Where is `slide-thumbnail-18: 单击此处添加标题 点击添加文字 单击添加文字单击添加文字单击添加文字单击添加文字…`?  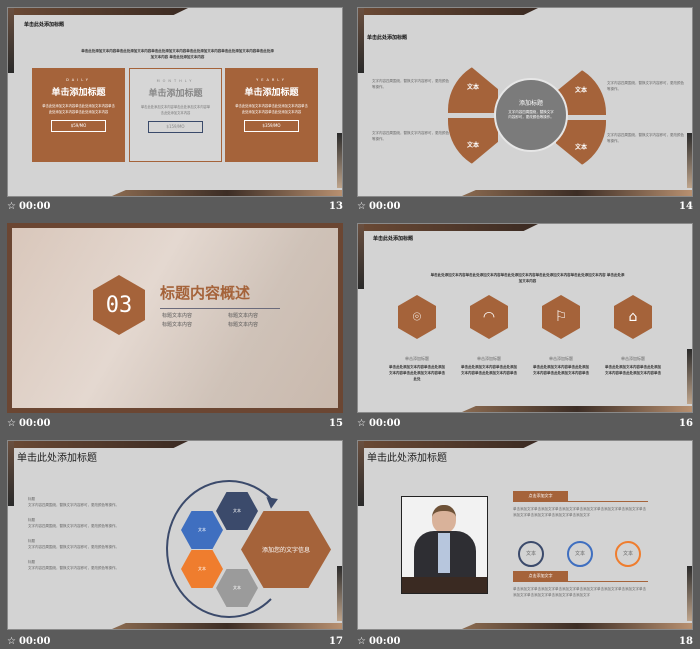
slide-thumbnail-18: 单击此处添加标题 点击添加文字 单击添加文字单击添加文字单击添加文字单击添加文字… is located at coordinates (525, 535).